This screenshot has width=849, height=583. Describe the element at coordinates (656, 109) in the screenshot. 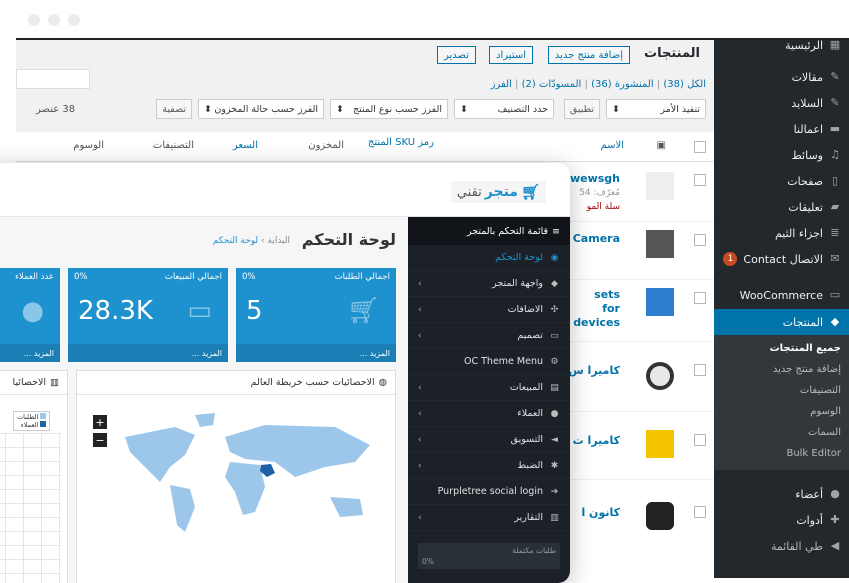

I see `bulk-action-select: تنفيذ الأمر ⬍` at that location.